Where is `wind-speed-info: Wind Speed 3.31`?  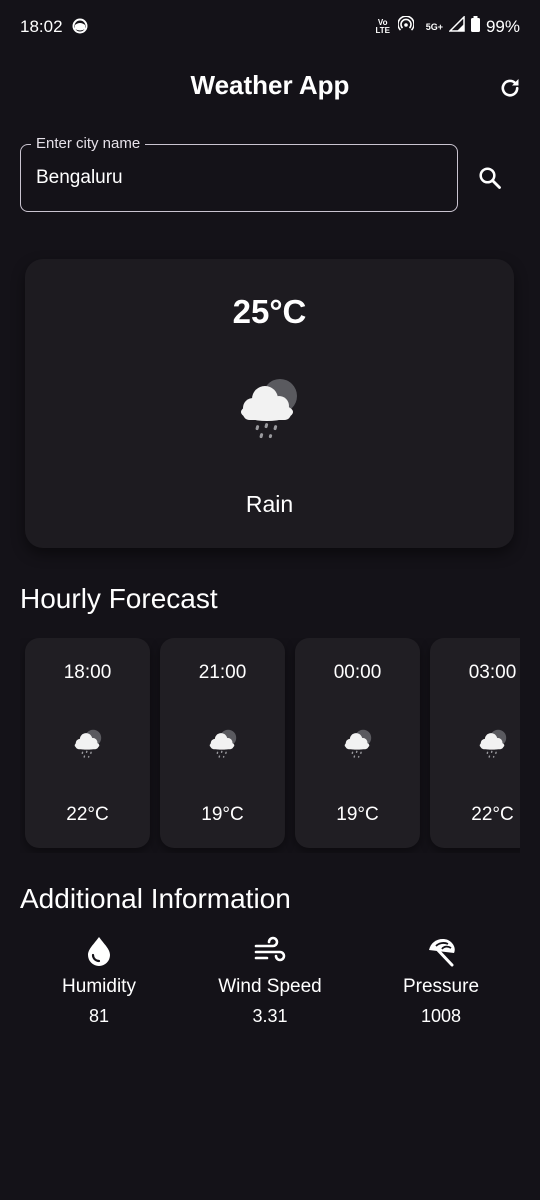
wind-speed-info: Wind Speed 3.31 is located at coordinates (270, 980).